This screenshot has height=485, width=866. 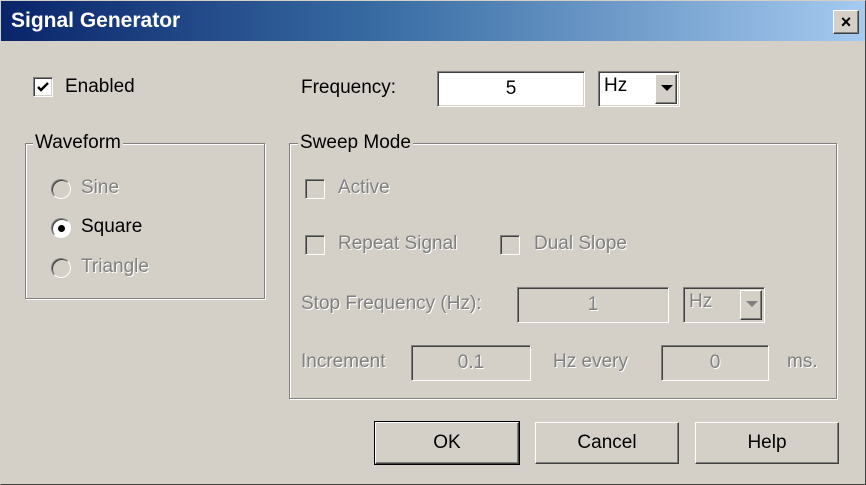 I want to click on cancel-button-label: Cancel, so click(x=607, y=442).